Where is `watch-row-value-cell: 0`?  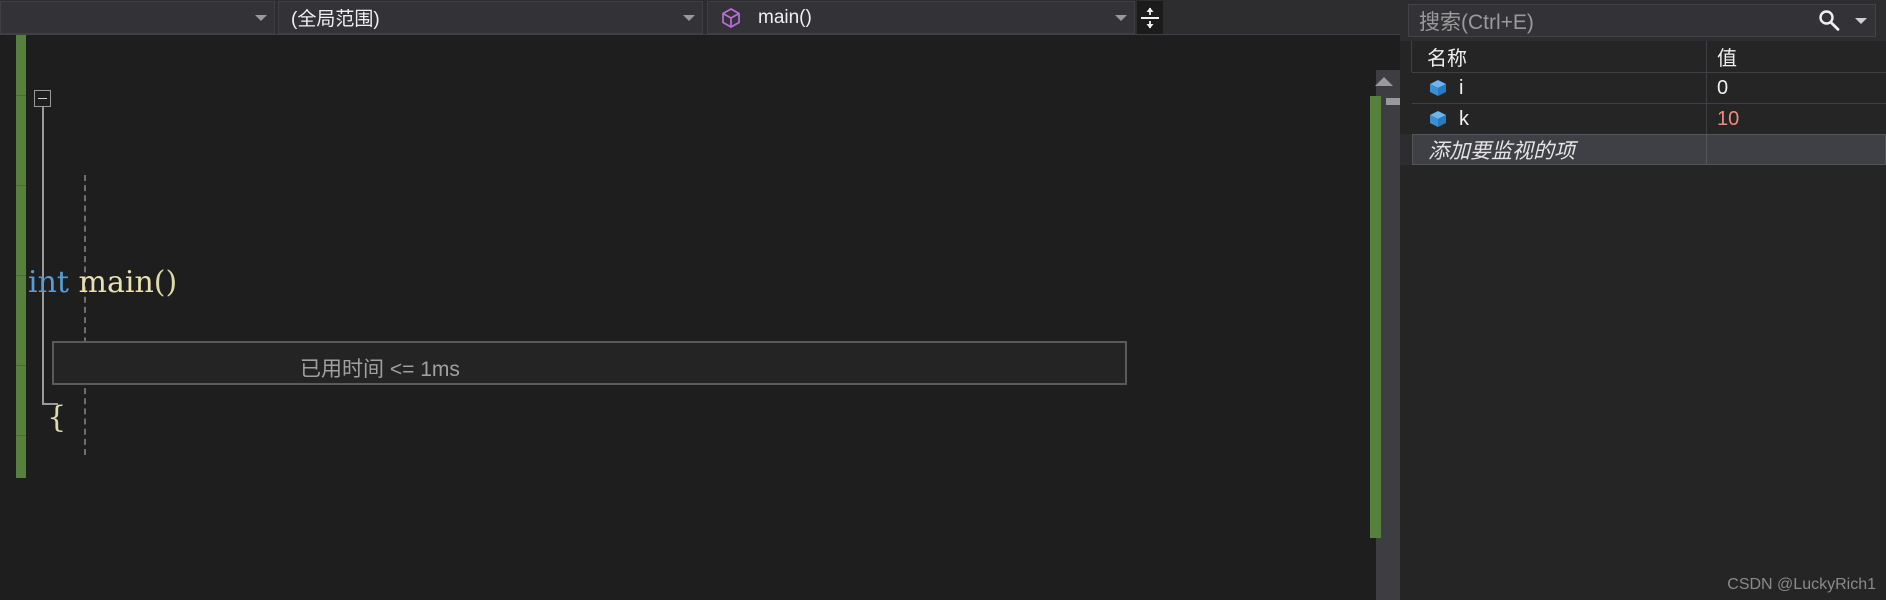 watch-row-value-cell: 0 is located at coordinates (1796, 87).